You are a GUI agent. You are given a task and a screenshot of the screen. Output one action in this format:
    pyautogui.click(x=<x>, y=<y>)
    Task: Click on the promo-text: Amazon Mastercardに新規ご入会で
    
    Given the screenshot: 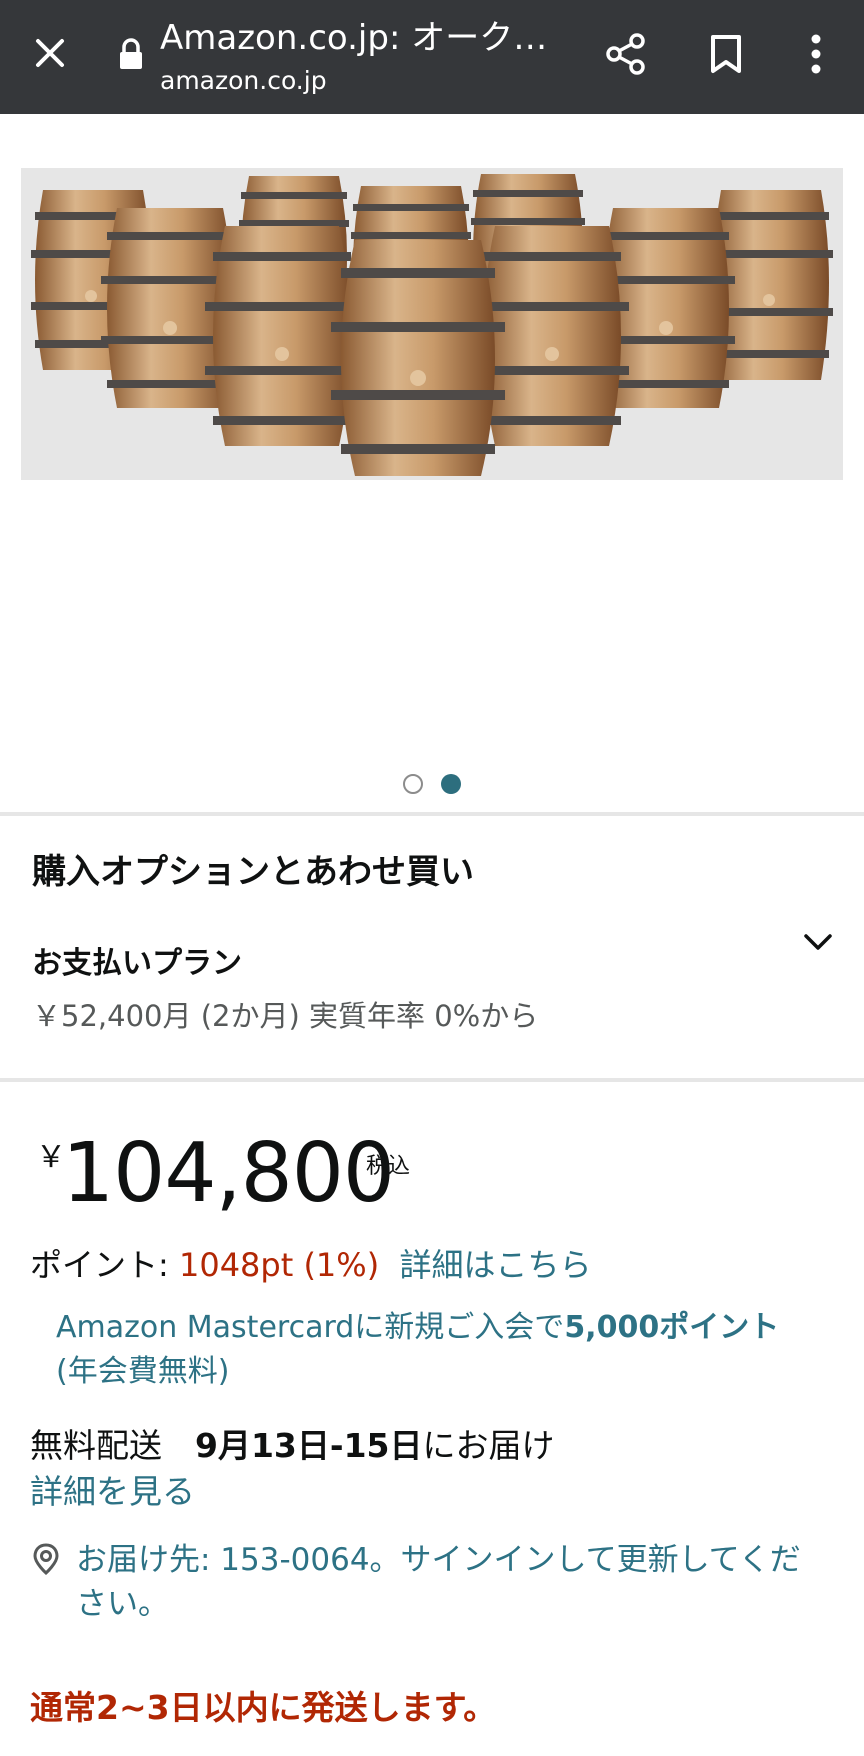 What is the action you would take?
    pyautogui.click(x=310, y=1327)
    